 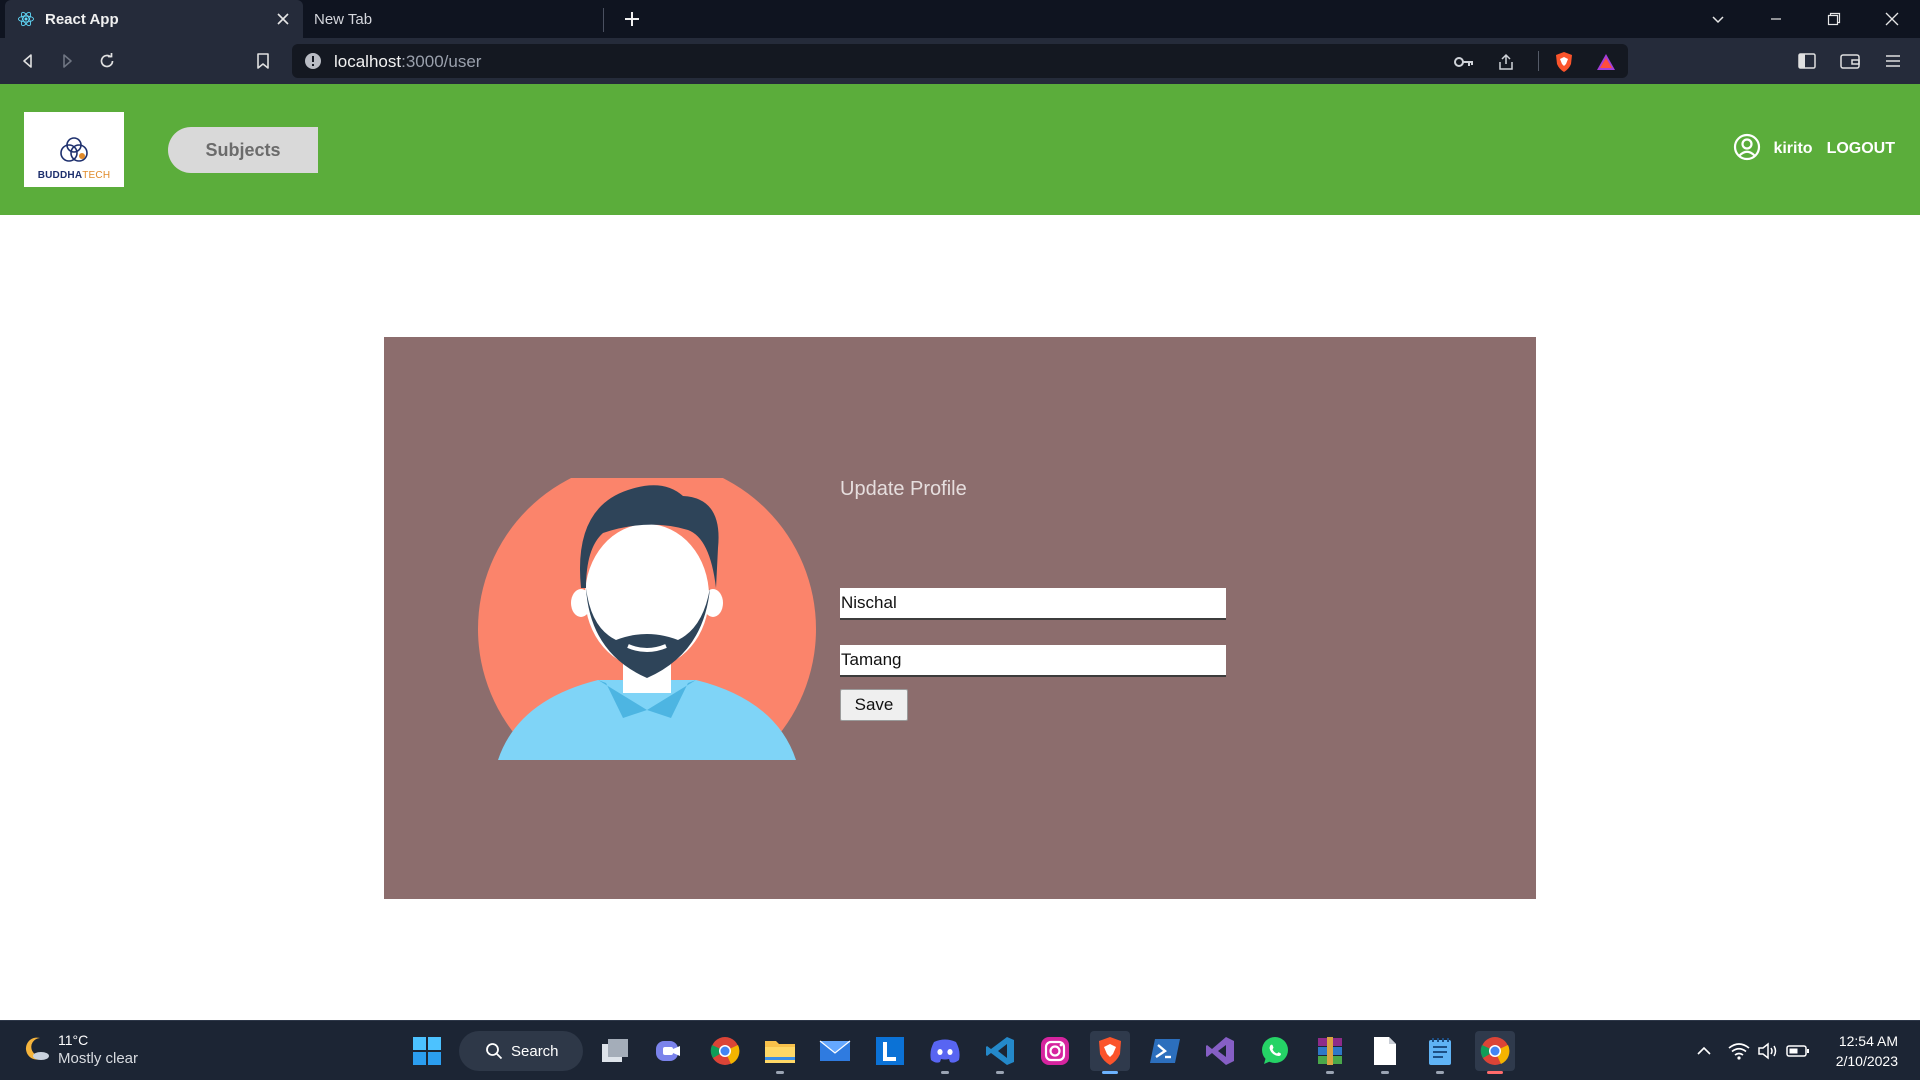 I want to click on logout-button: LOGOUT, so click(x=1861, y=149).